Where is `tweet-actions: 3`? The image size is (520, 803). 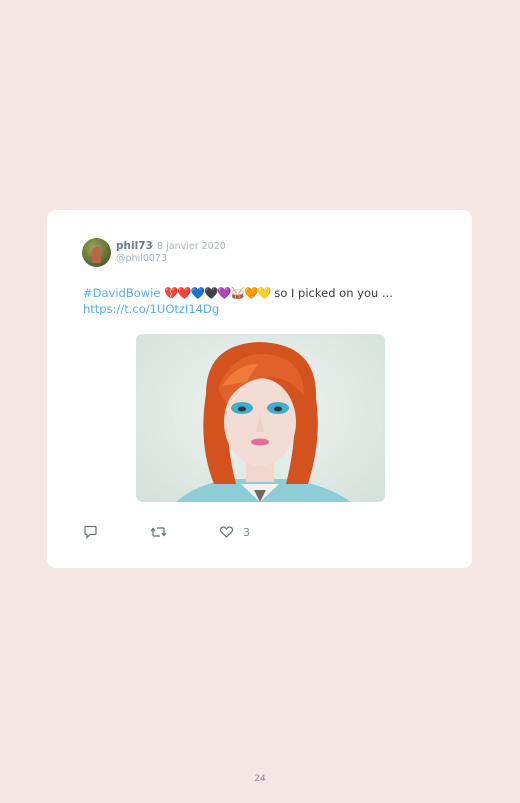 tweet-actions: 3 is located at coordinates (183, 532).